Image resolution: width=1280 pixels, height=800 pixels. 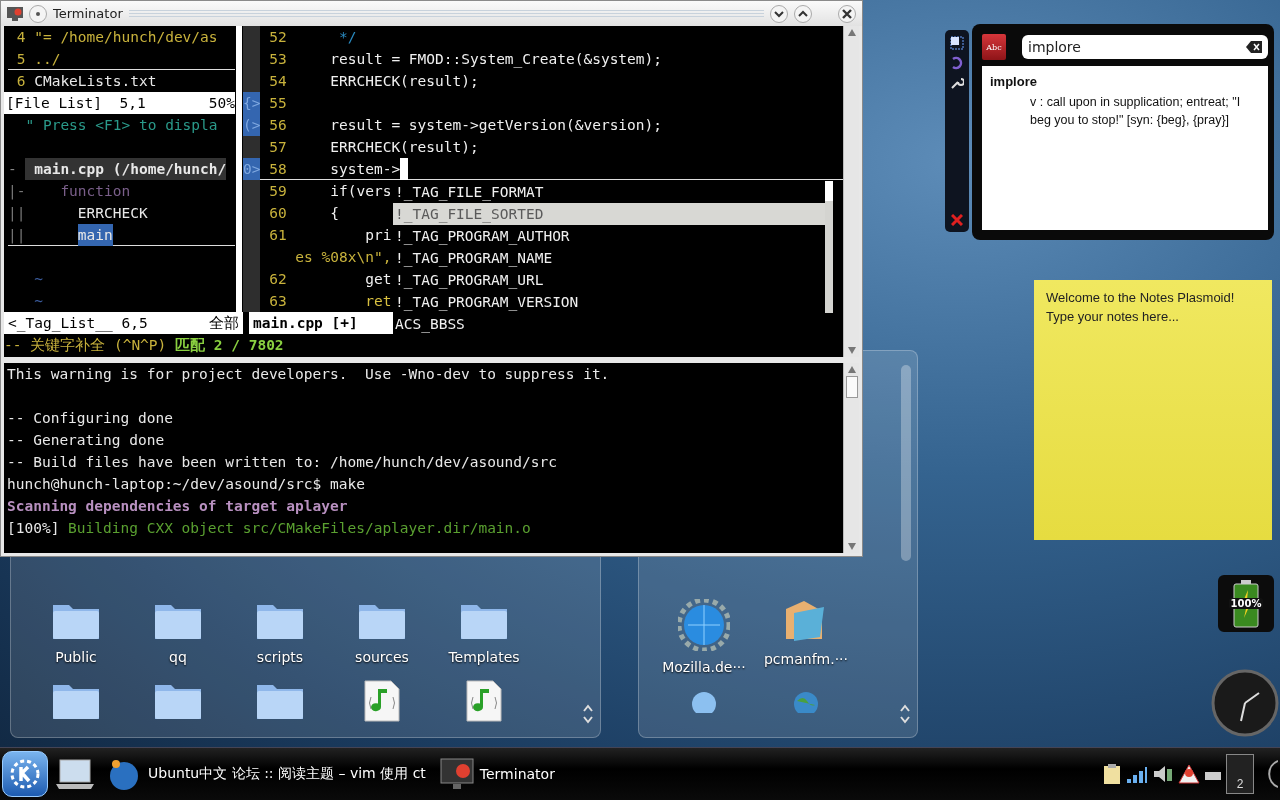 I want to click on minimize-button, so click(x=779, y=13).